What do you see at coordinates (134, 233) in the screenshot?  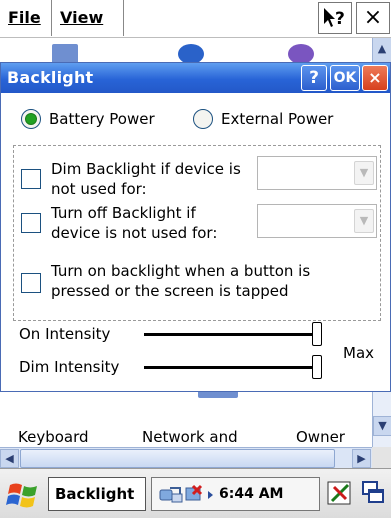 I see `turn-off-backlight-label-line2: device is not used for:` at bounding box center [134, 233].